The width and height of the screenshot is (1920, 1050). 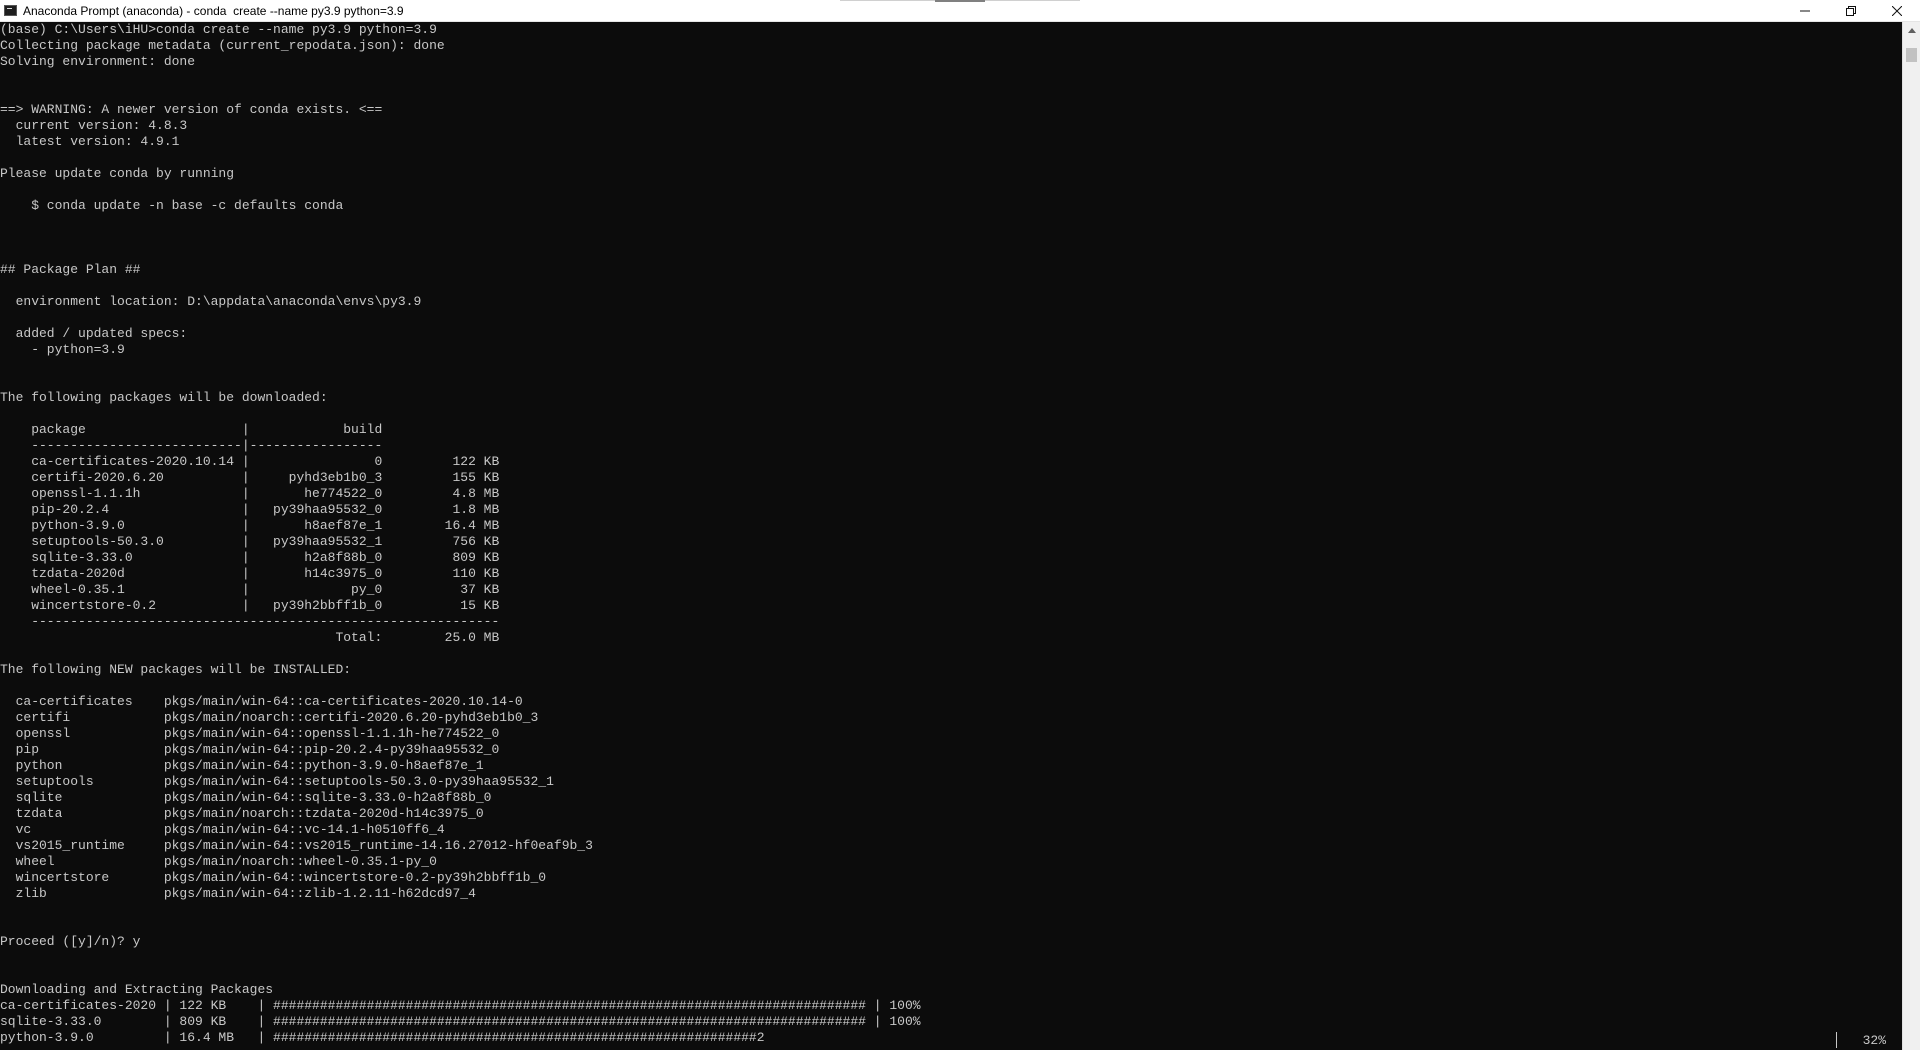 I want to click on terminal-icon, so click(x=10, y=10).